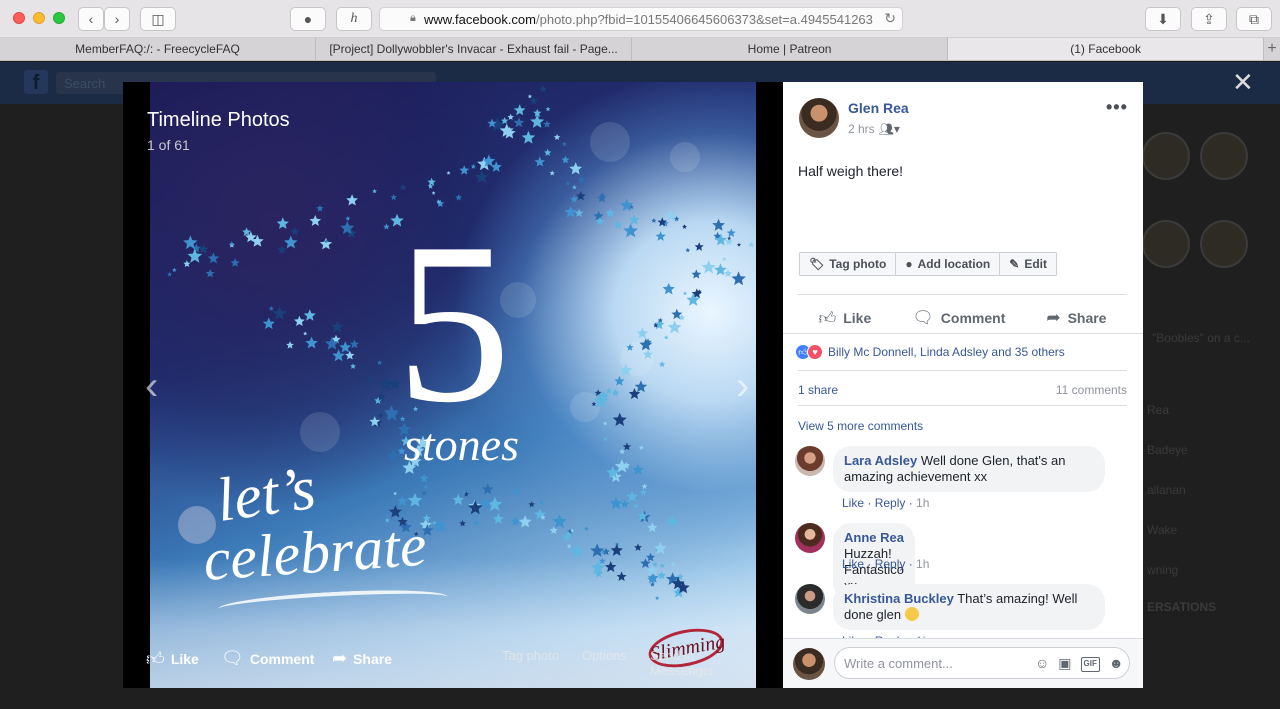  What do you see at coordinates (1254, 19) in the screenshot?
I see `tab-overview-button: ⧉` at bounding box center [1254, 19].